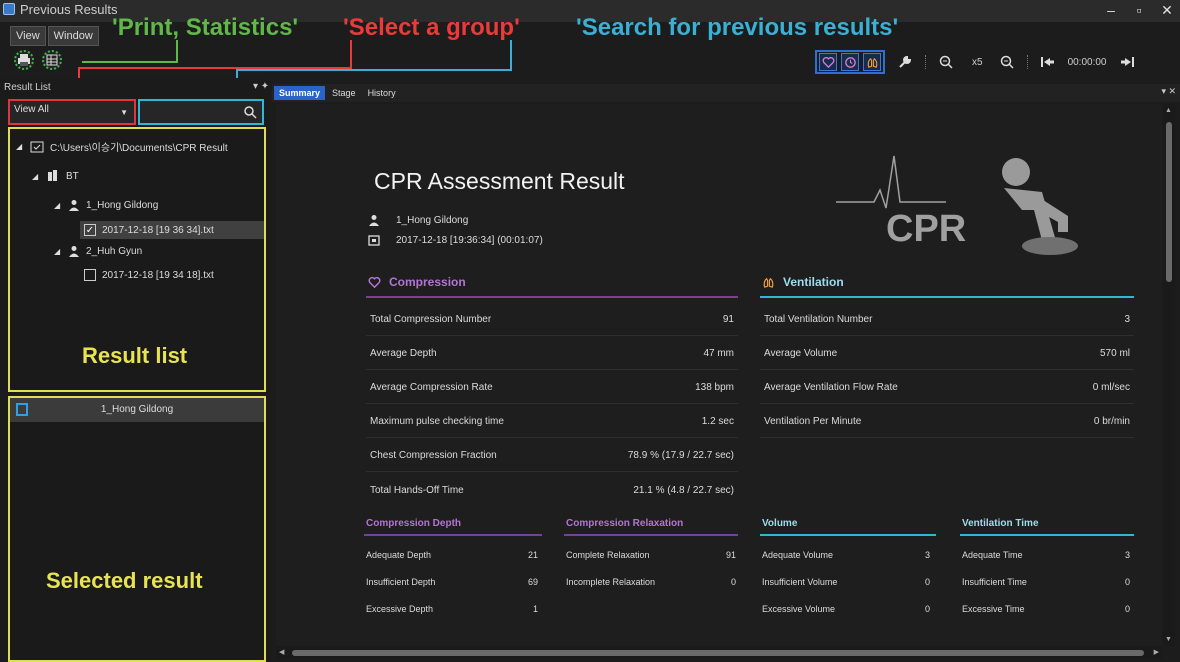  Describe the element at coordinates (261, 86) in the screenshot. I see `pin-icon: ▾ ✦` at that location.